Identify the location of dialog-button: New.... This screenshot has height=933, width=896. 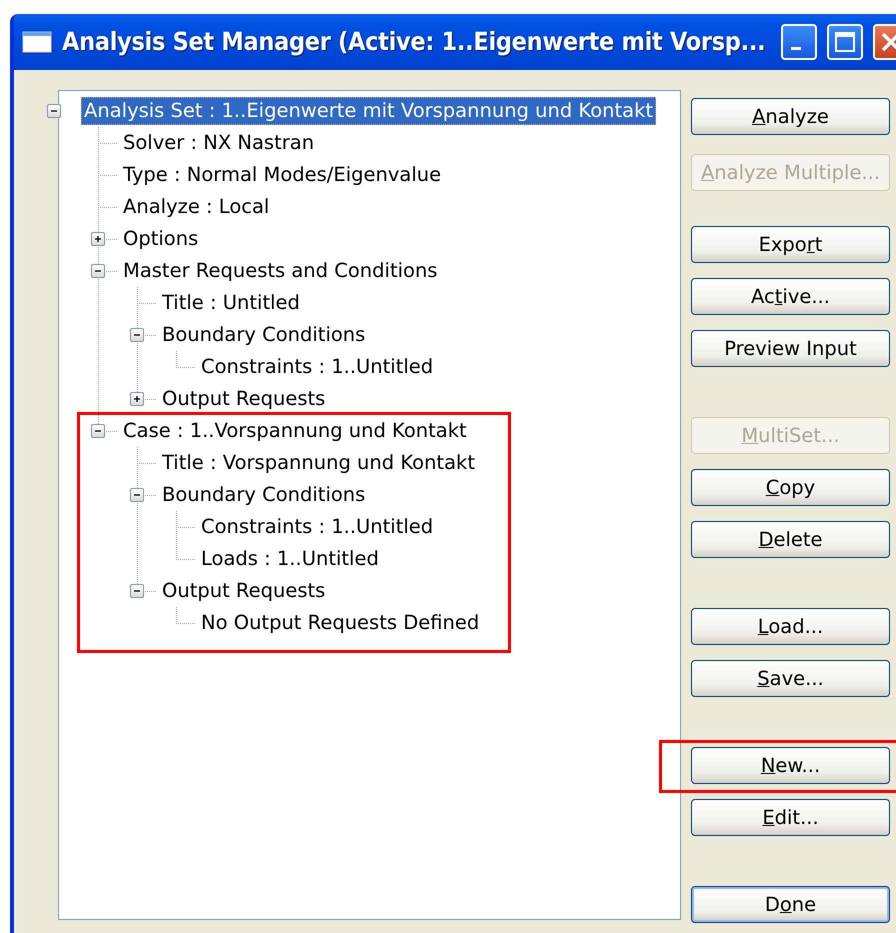
(790, 765).